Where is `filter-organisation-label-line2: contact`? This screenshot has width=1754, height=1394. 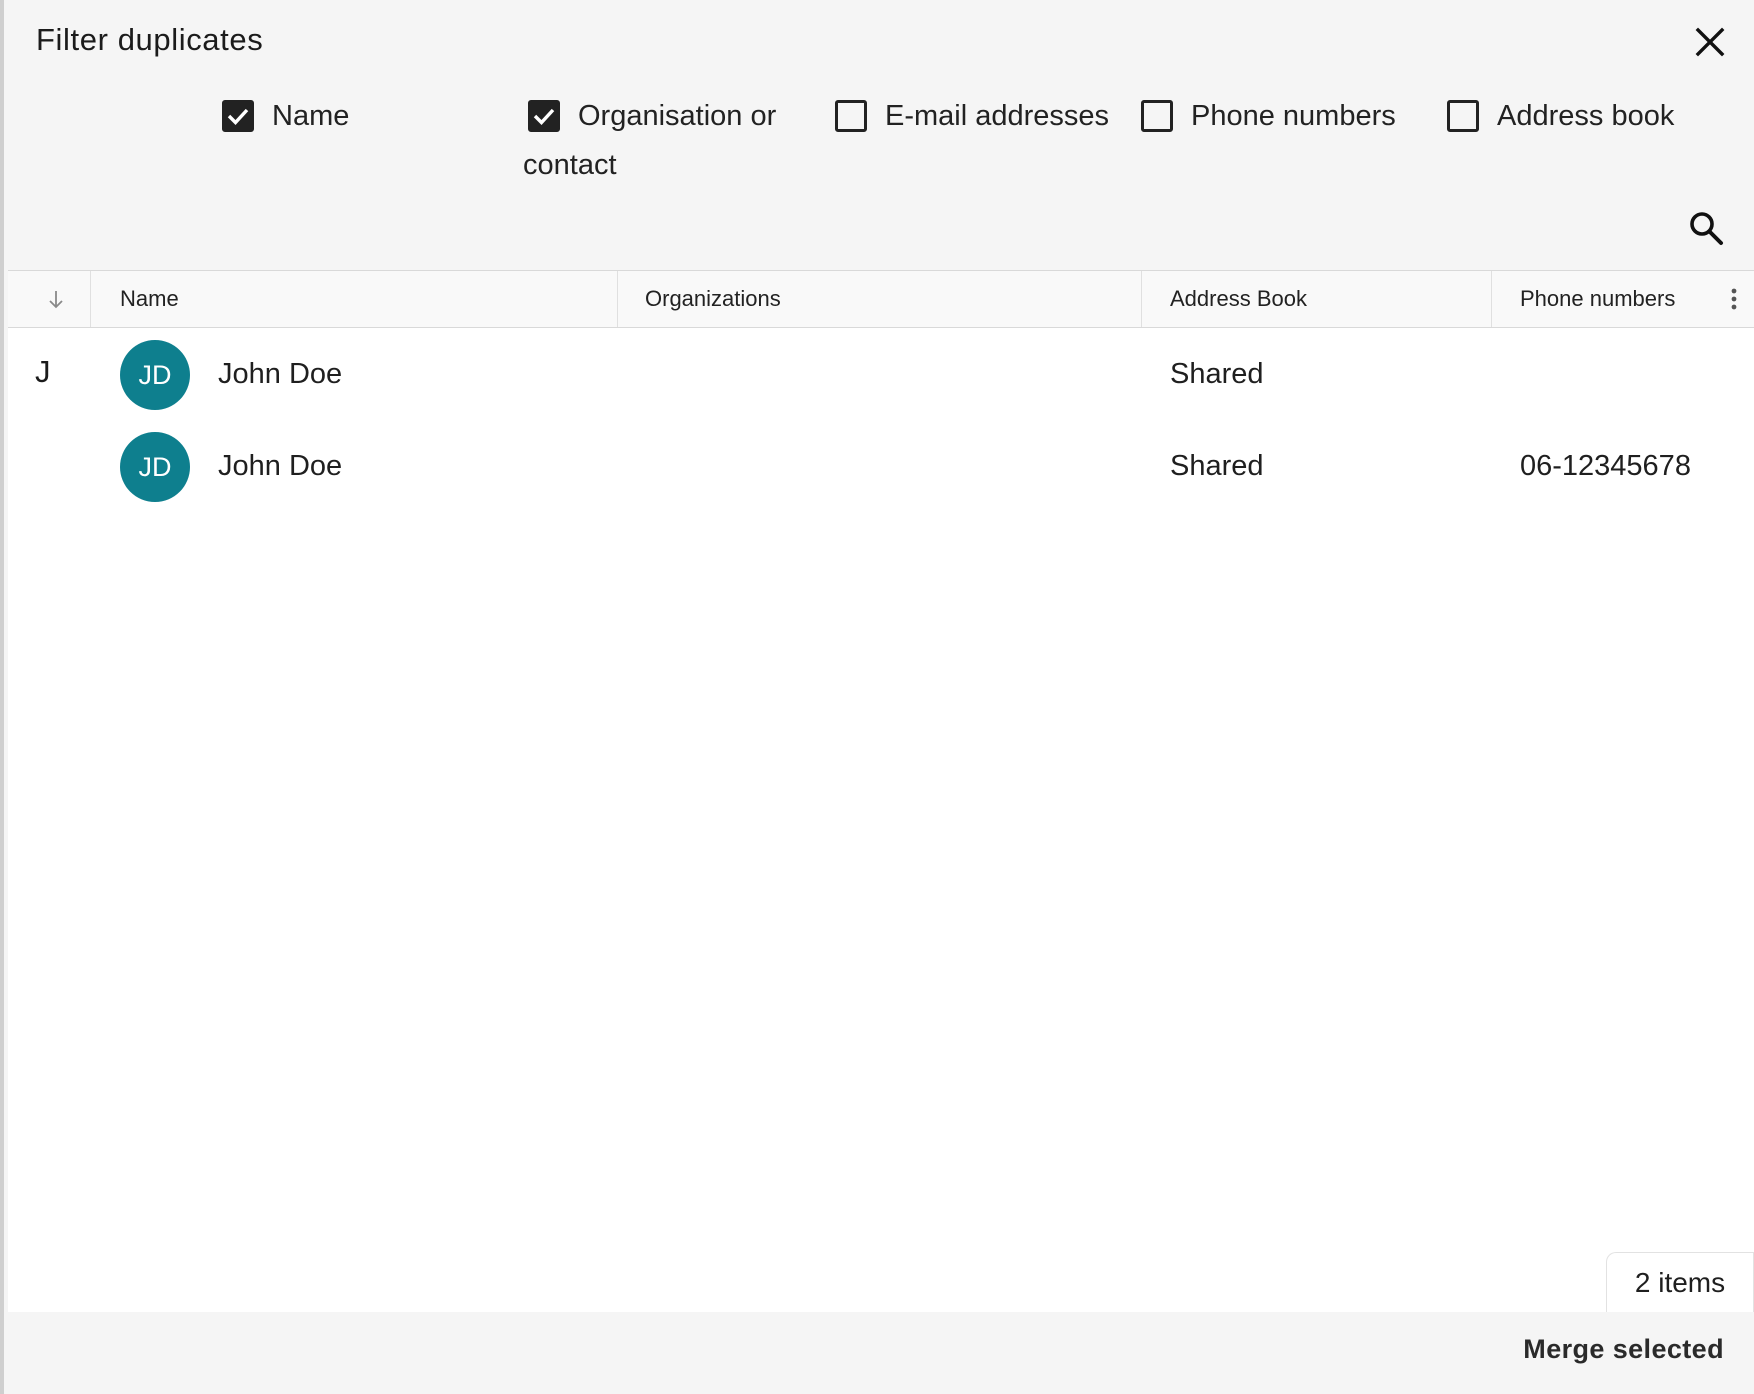
filter-organisation-label-line2: contact is located at coordinates (570, 165).